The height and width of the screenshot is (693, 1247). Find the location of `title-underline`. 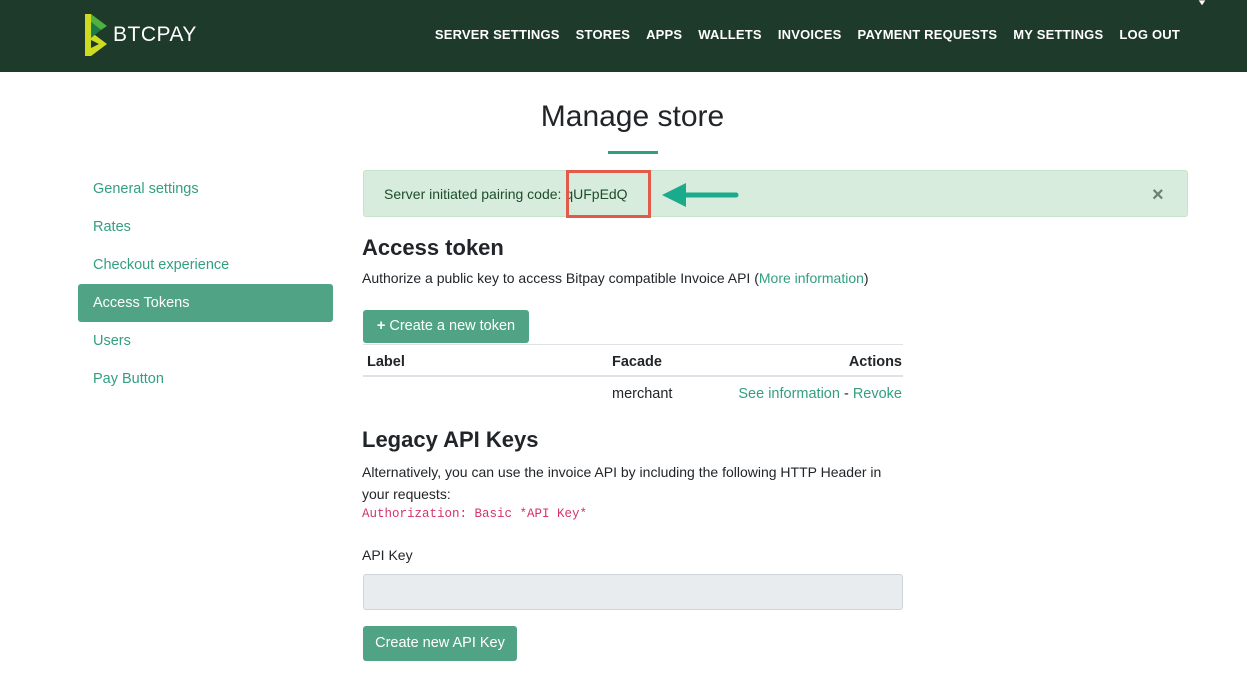

title-underline is located at coordinates (633, 152).